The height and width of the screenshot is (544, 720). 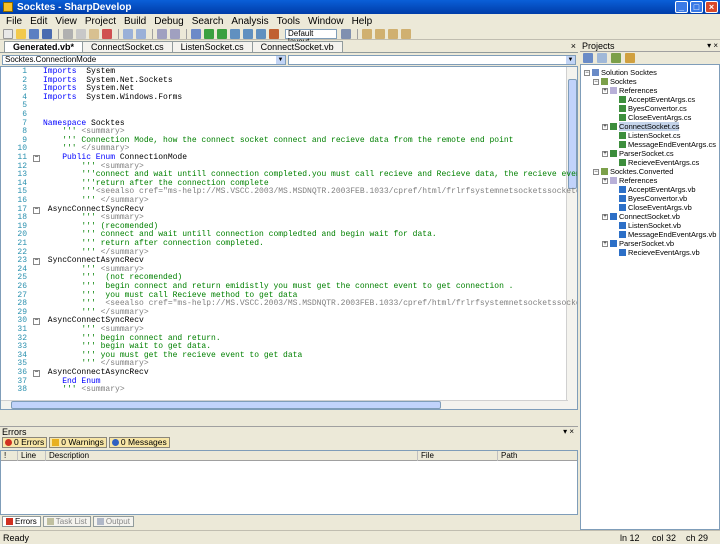 I want to click on layout-options-icon, so click(x=346, y=33).